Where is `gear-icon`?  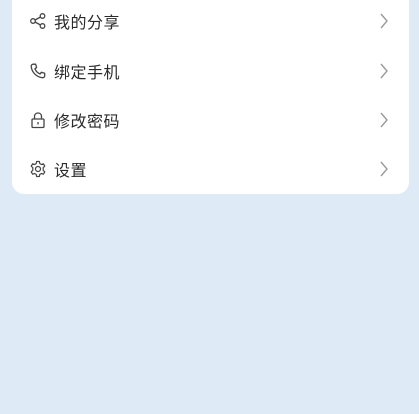 gear-icon is located at coordinates (38, 169).